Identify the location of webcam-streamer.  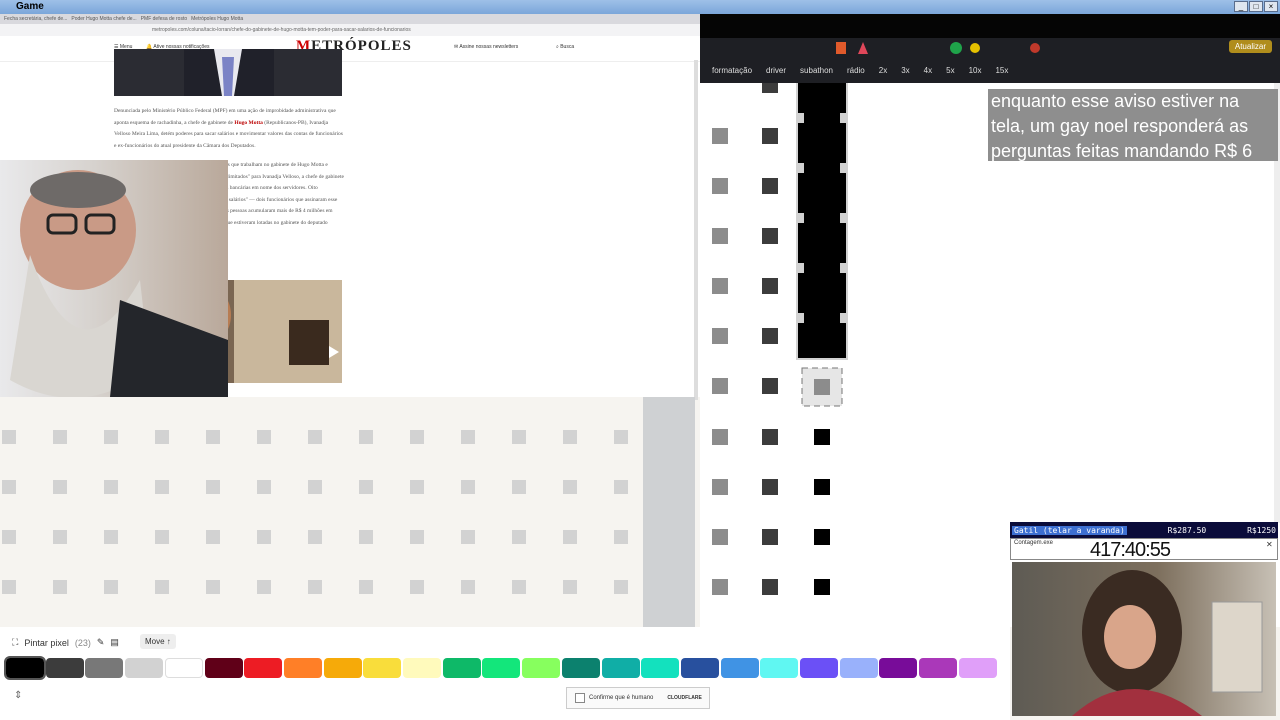
(114, 278).